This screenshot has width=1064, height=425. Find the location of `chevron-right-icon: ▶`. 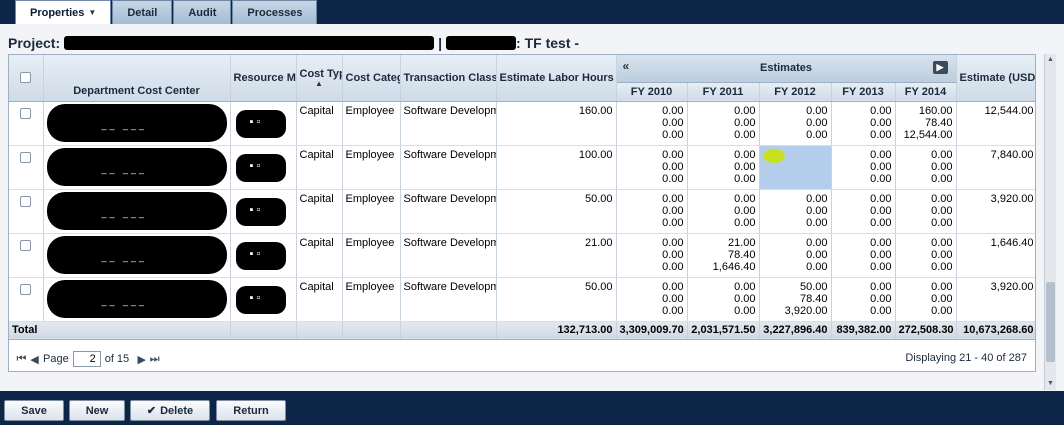

chevron-right-icon: ▶ is located at coordinates (940, 67).